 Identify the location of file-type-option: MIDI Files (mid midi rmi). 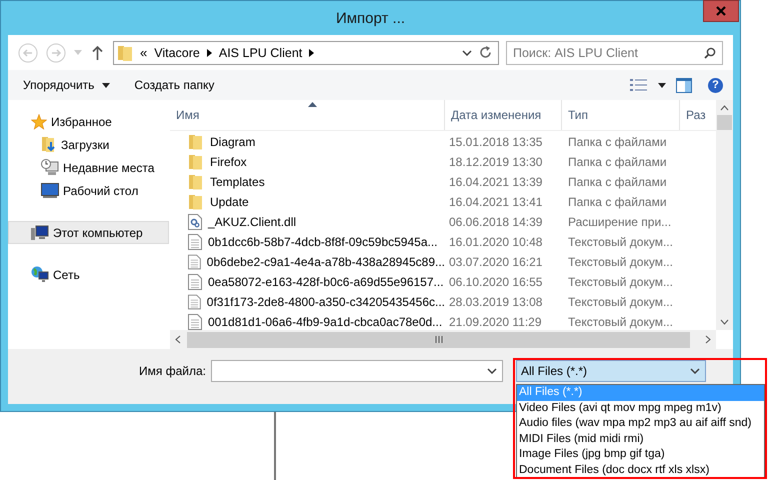
(640, 439).